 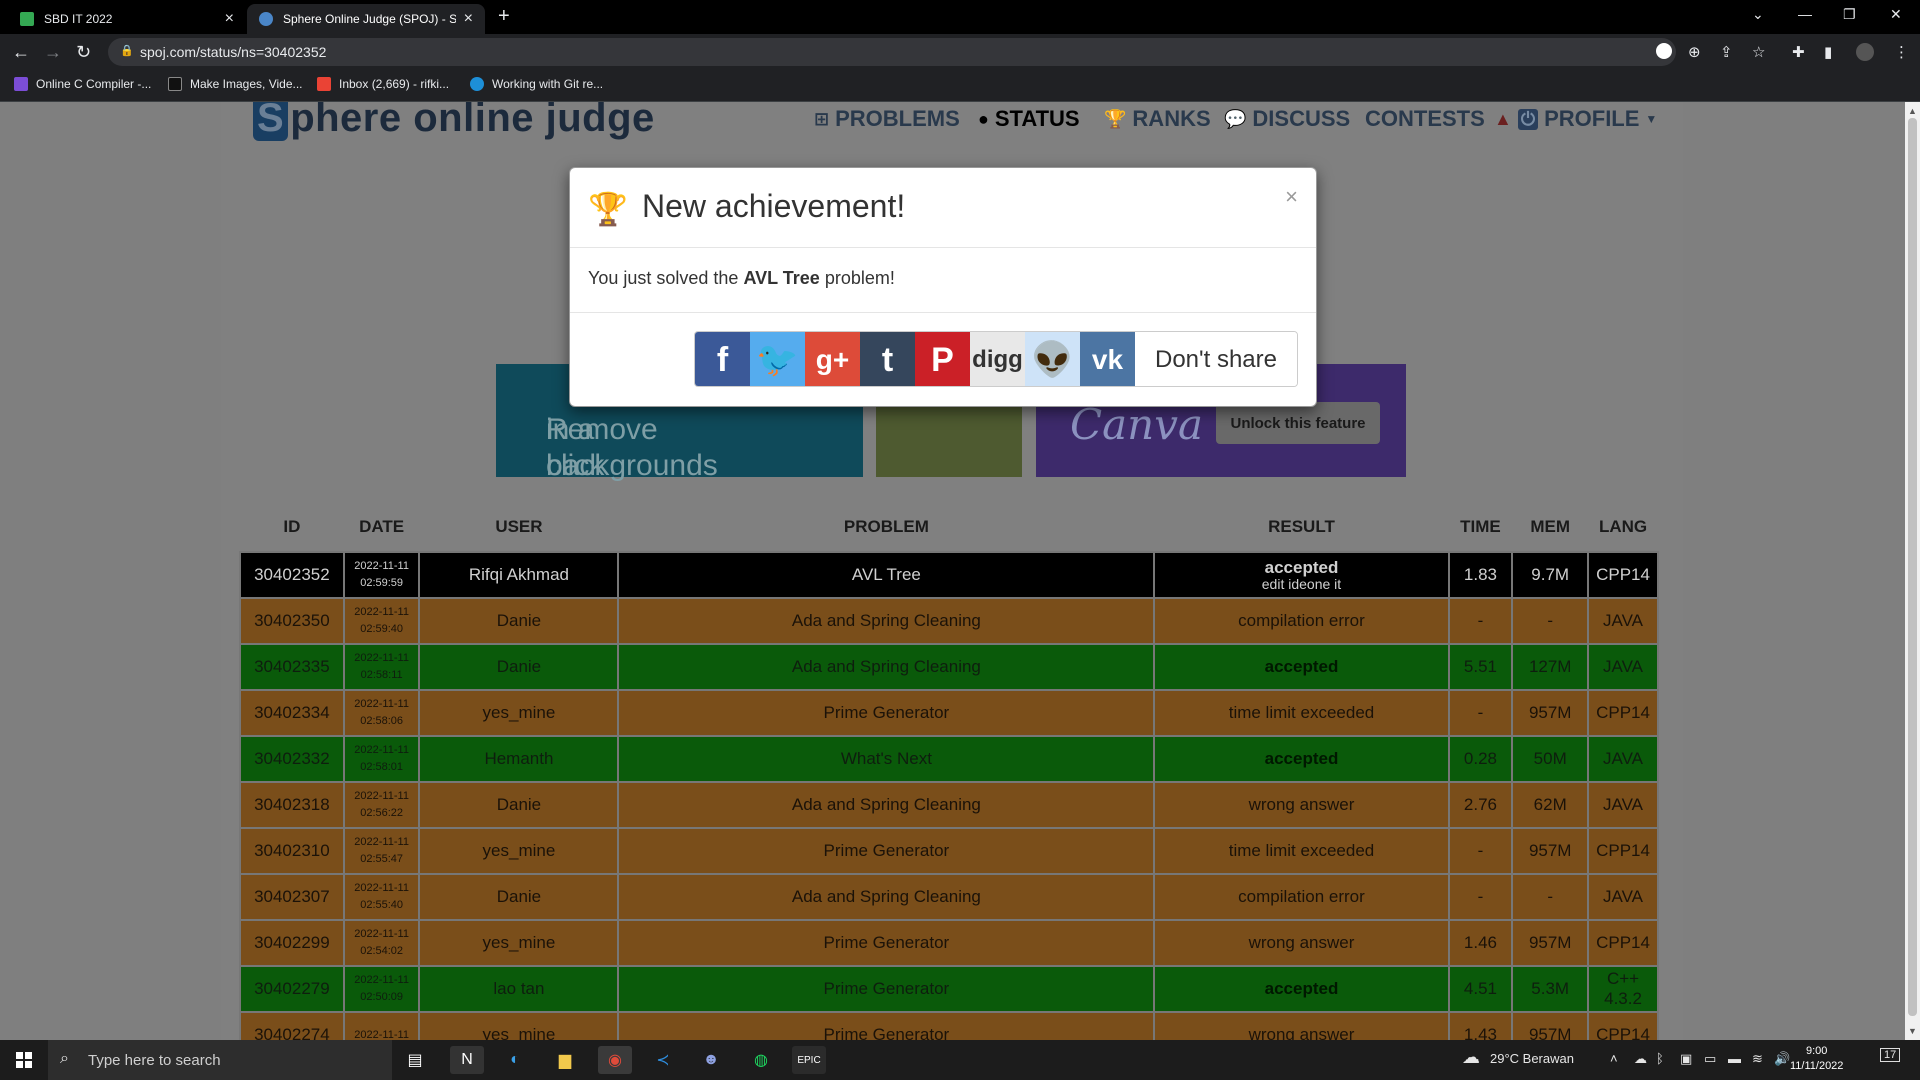 I want to click on wifi-icon: ≋, so click(x=1757, y=1059).